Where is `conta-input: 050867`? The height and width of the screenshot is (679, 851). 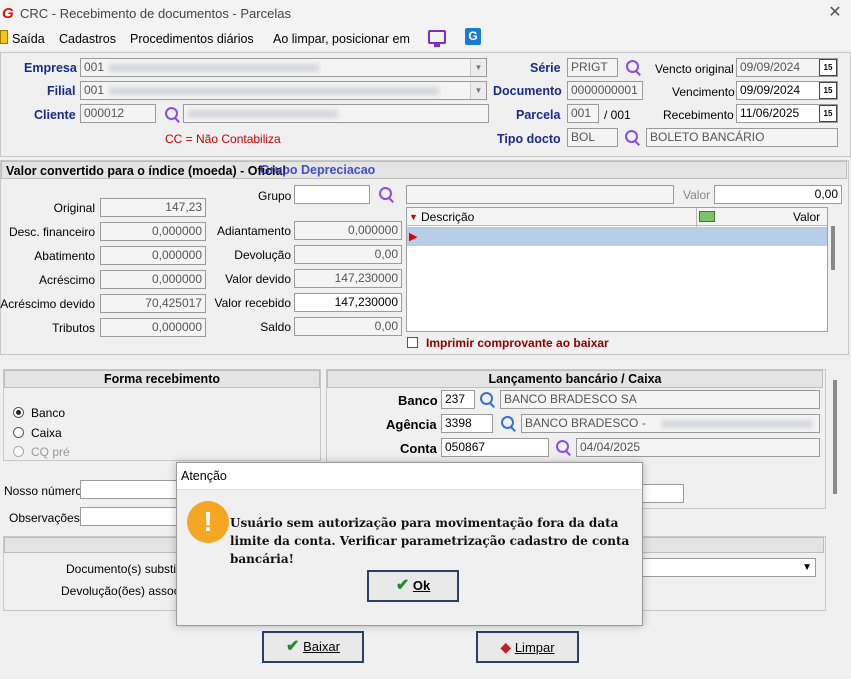 conta-input: 050867 is located at coordinates (495, 447).